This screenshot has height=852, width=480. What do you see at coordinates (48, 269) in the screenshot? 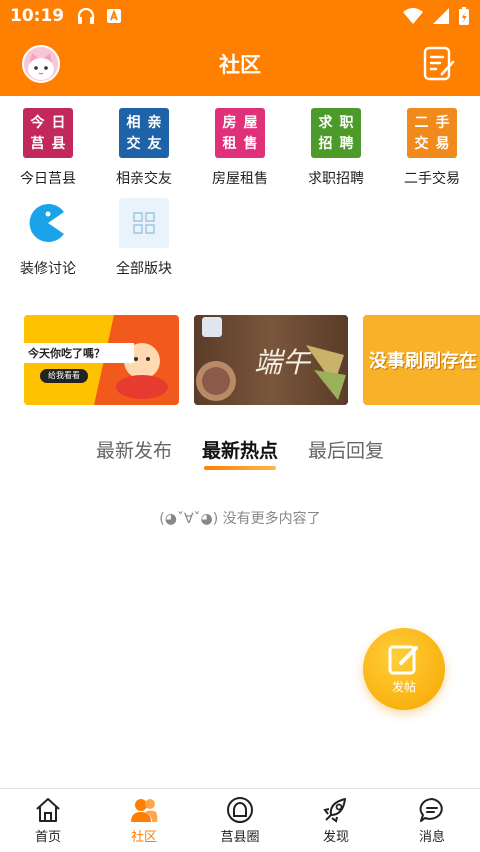
I see `category-label: 装修讨论` at bounding box center [48, 269].